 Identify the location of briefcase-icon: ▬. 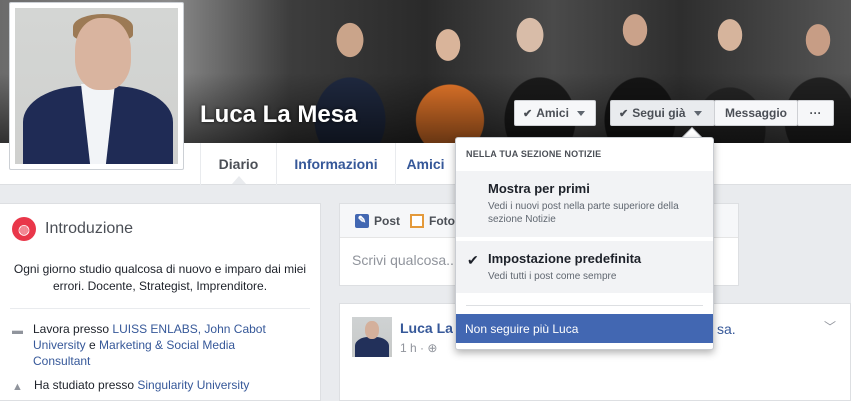
(17, 331).